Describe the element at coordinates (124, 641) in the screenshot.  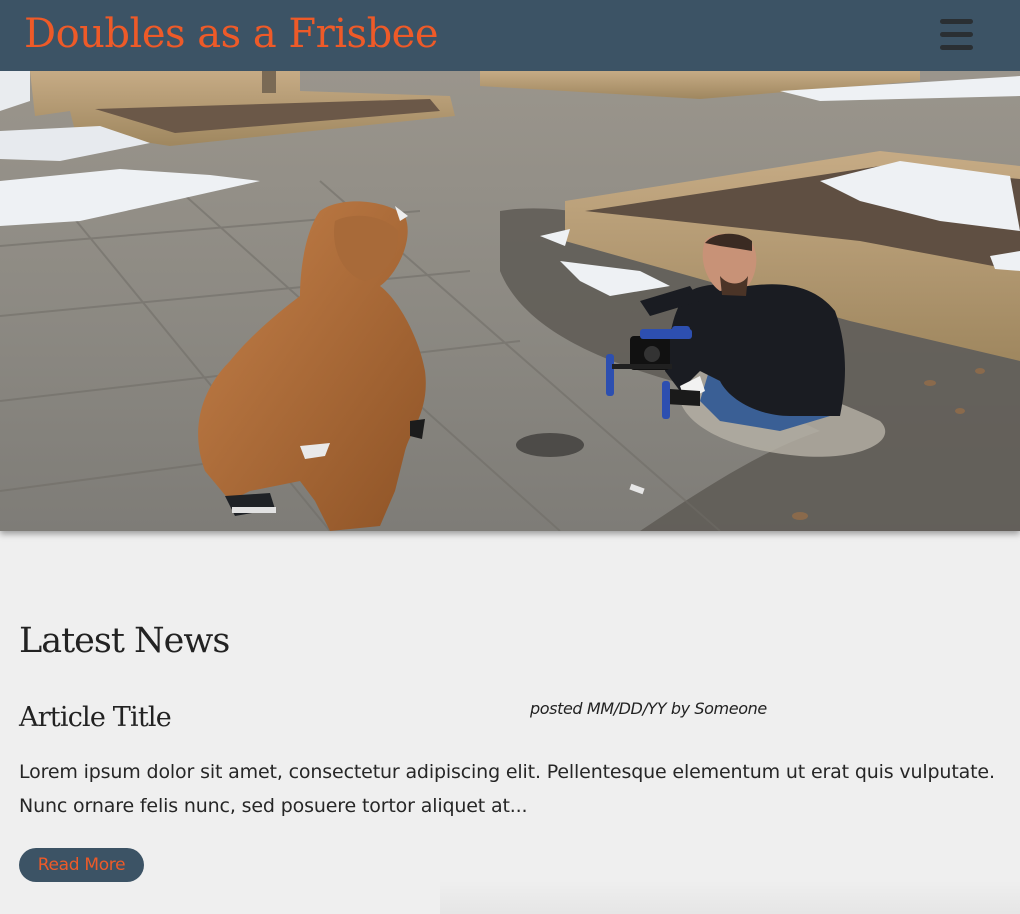
I see `section-heading: Latest News` at that location.